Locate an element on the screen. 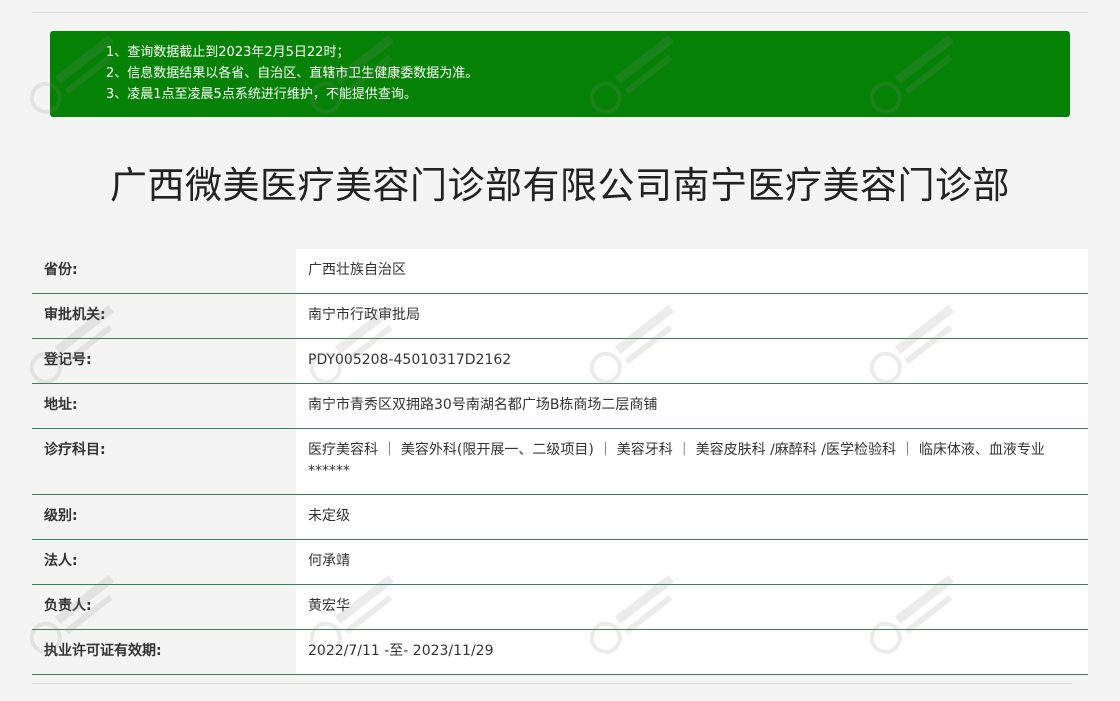 The width and height of the screenshot is (1120, 701). row-value: 南宁市行政审批局 is located at coordinates (692, 316).